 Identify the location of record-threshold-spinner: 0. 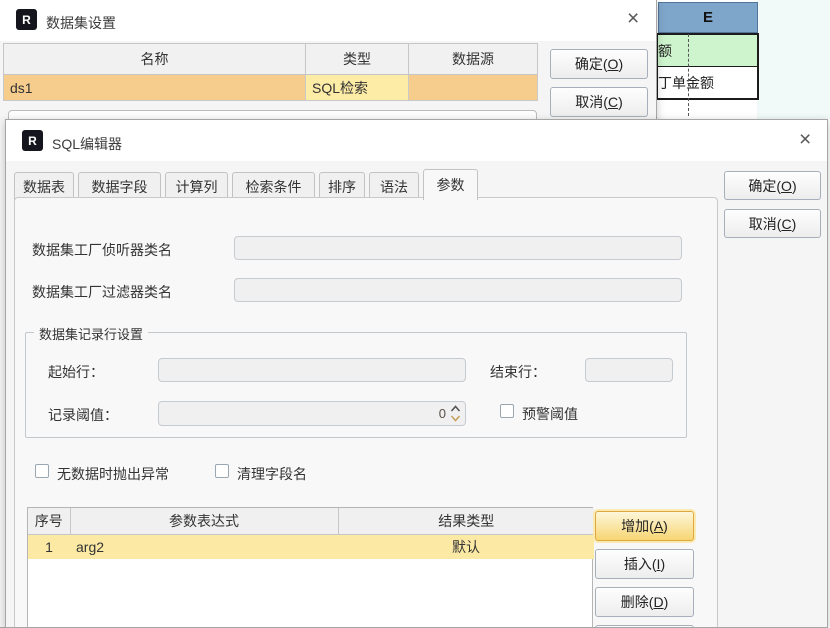
(312, 413).